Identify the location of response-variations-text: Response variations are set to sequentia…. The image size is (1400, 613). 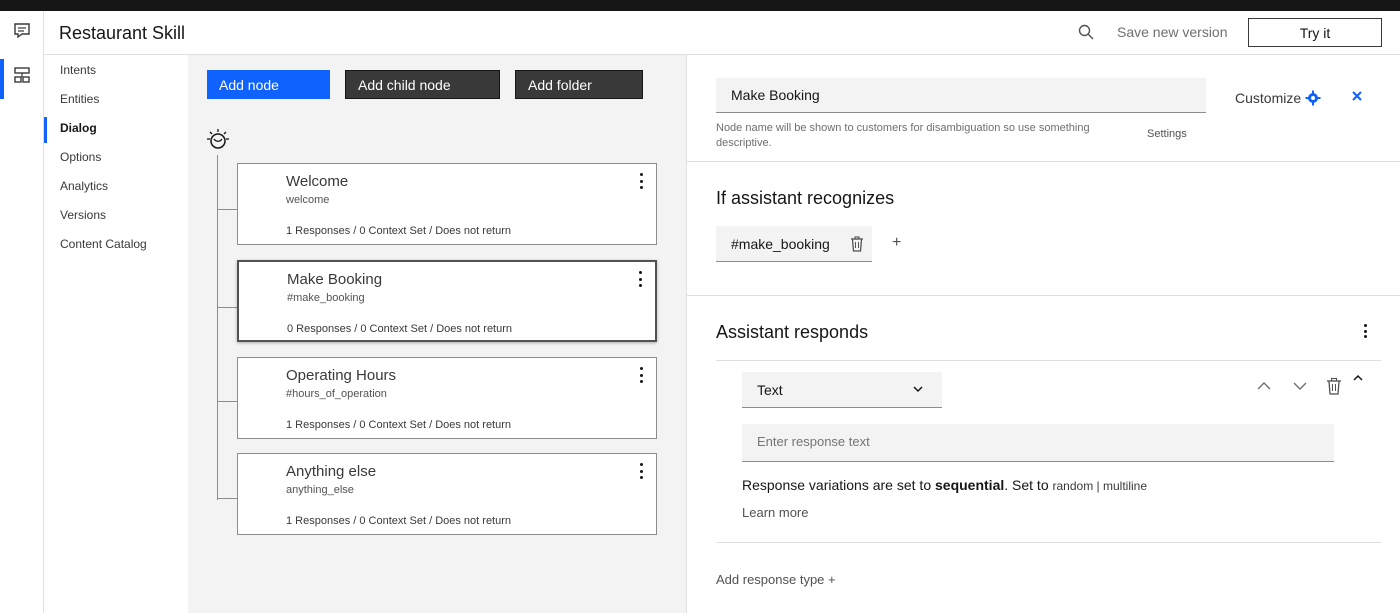
(944, 485).